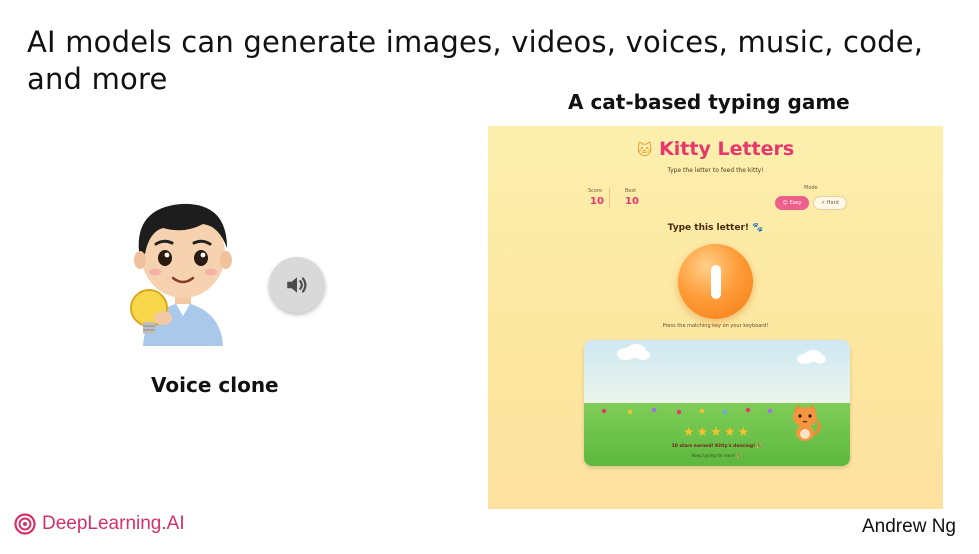 This screenshot has height=554, width=979. I want to click on letter-orb: I, so click(715, 281).